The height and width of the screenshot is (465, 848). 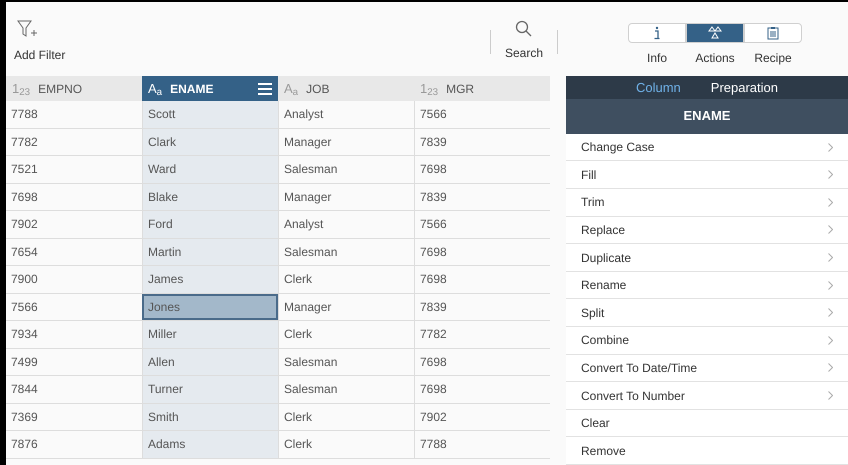 What do you see at coordinates (346, 88) in the screenshot?
I see `column-header: A$_{a}$ JOB` at bounding box center [346, 88].